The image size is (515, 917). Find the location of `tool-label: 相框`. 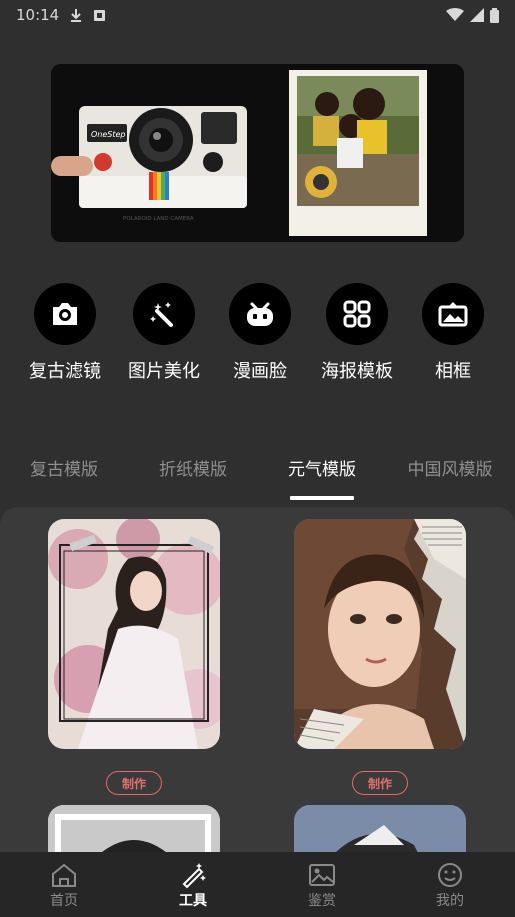

tool-label: 相框 is located at coordinates (453, 371).